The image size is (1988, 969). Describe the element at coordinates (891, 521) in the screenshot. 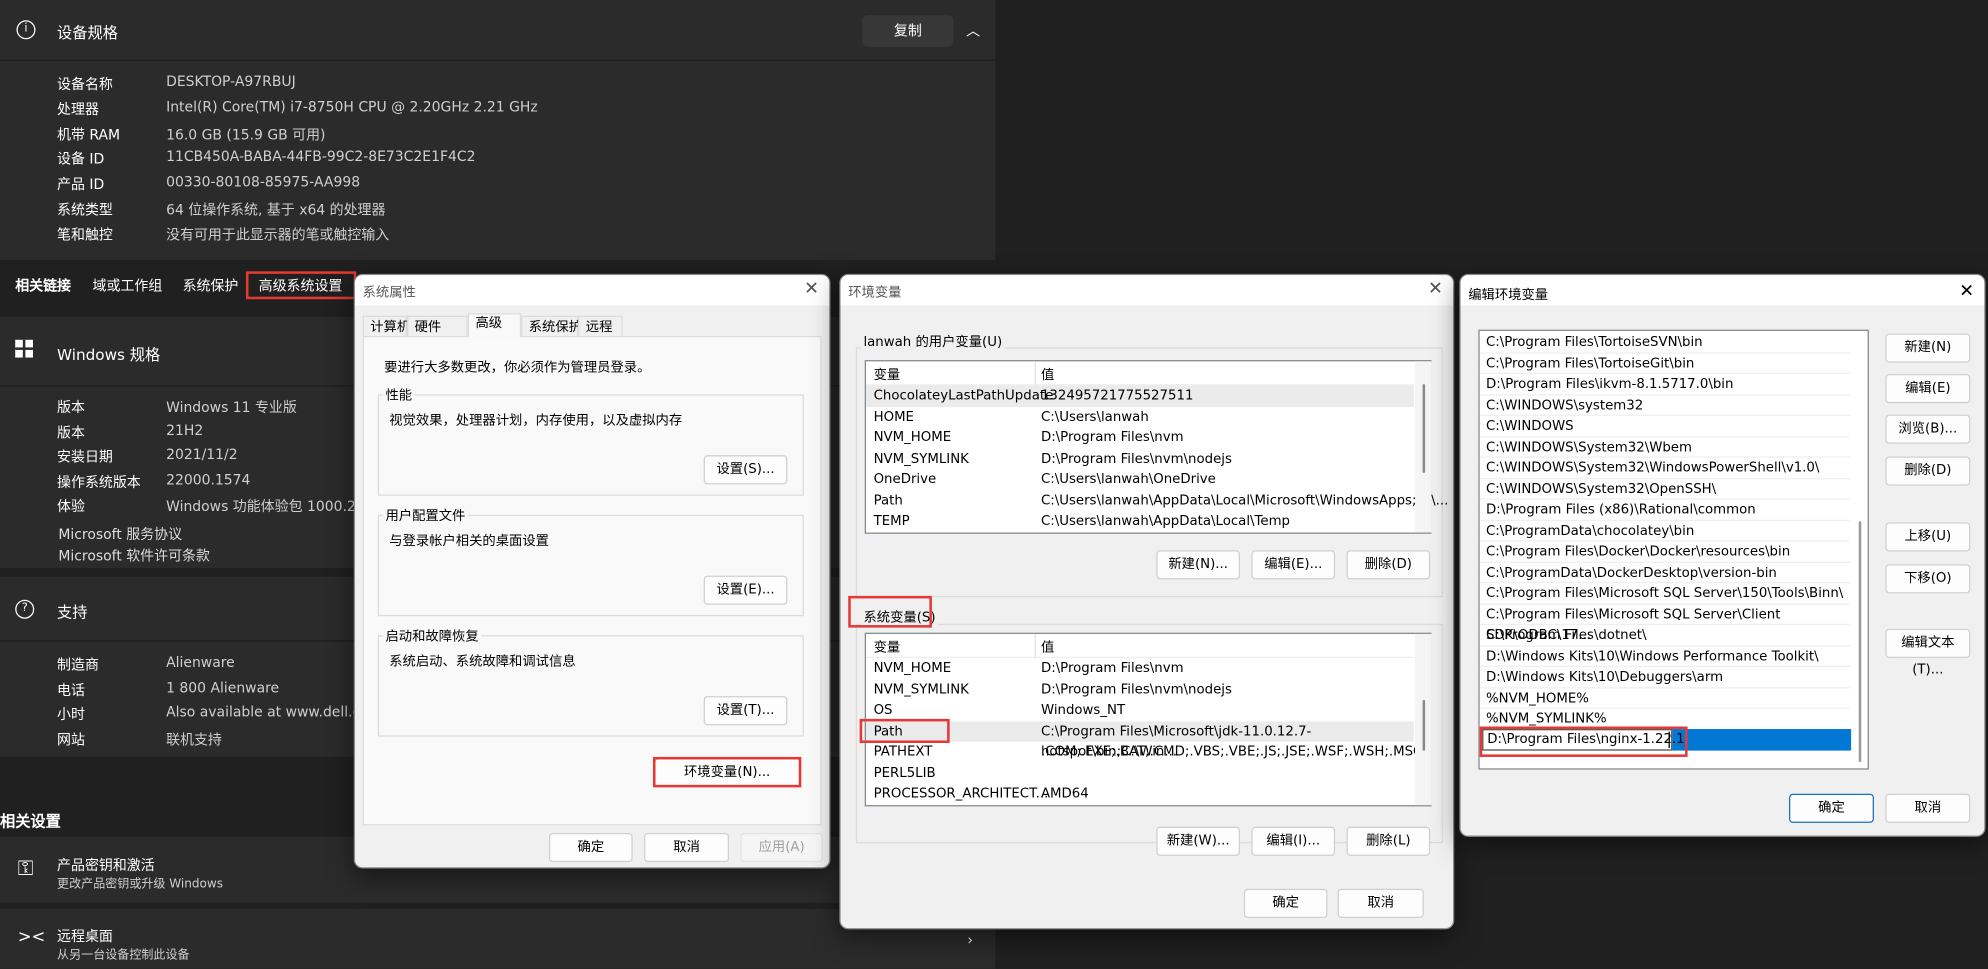

I see `variable-name: TEMP` at that location.